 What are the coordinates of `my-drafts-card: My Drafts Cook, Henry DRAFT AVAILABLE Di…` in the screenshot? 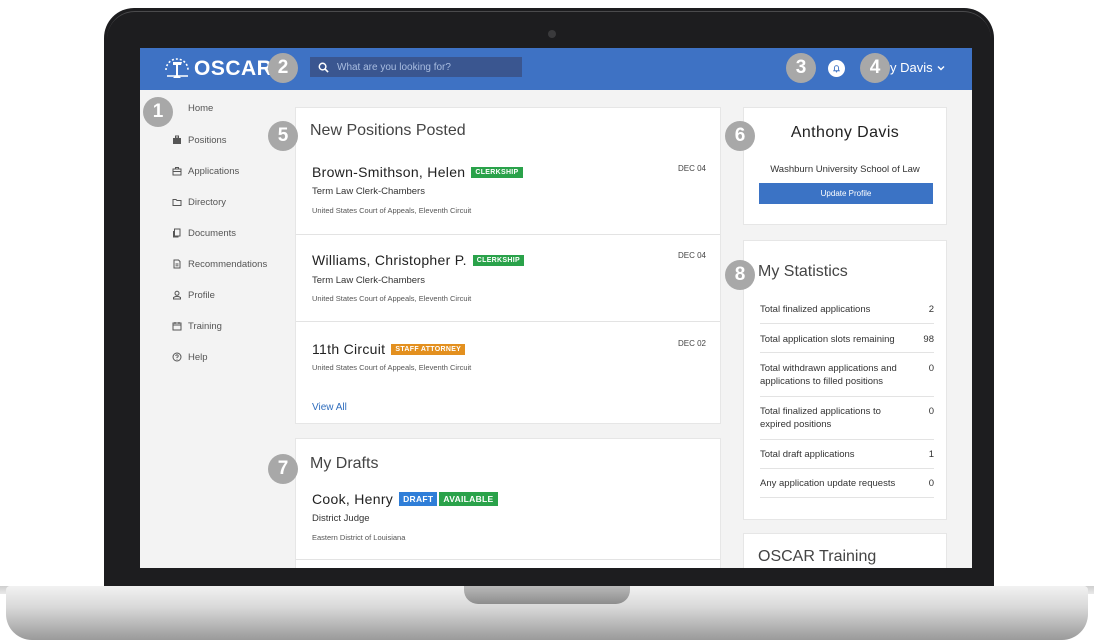 It's located at (508, 503).